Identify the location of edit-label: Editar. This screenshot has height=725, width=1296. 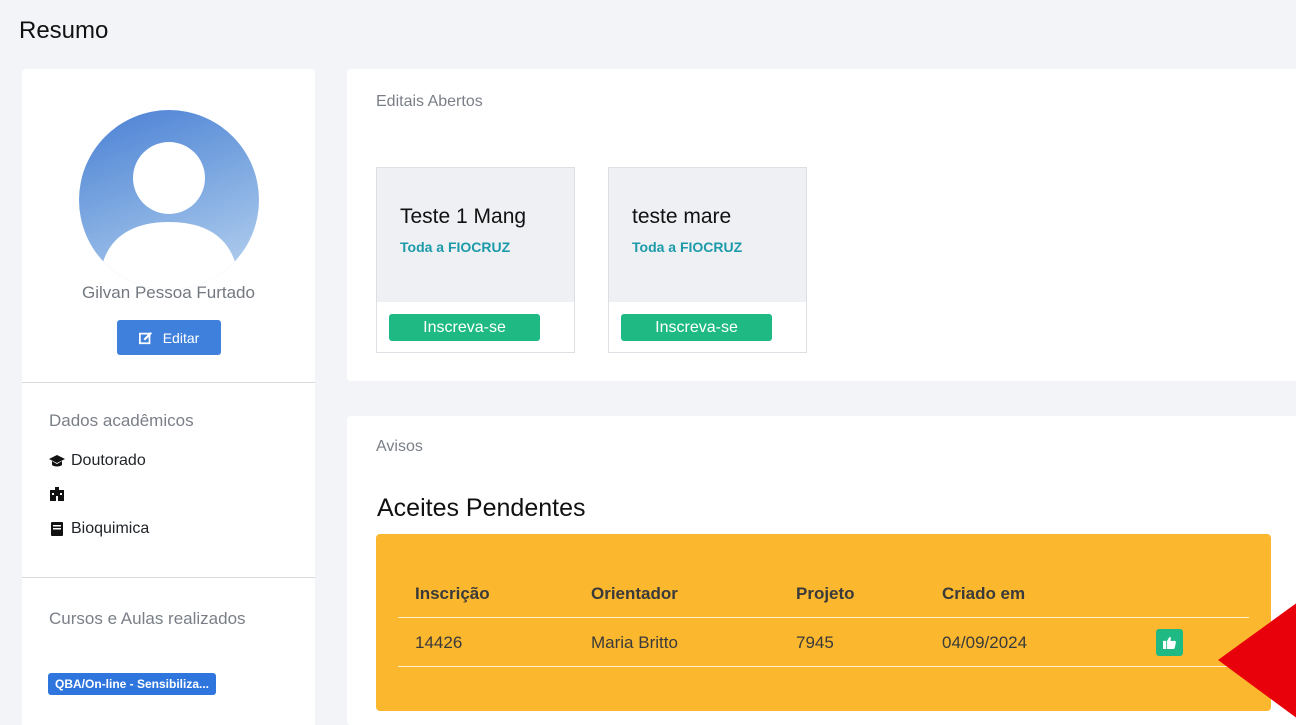
(181, 337).